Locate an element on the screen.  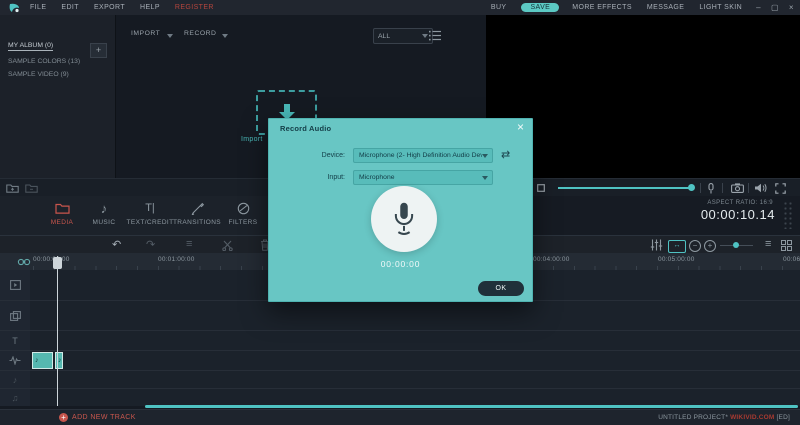
fullscreen-icon is located at coordinates (780, 188).